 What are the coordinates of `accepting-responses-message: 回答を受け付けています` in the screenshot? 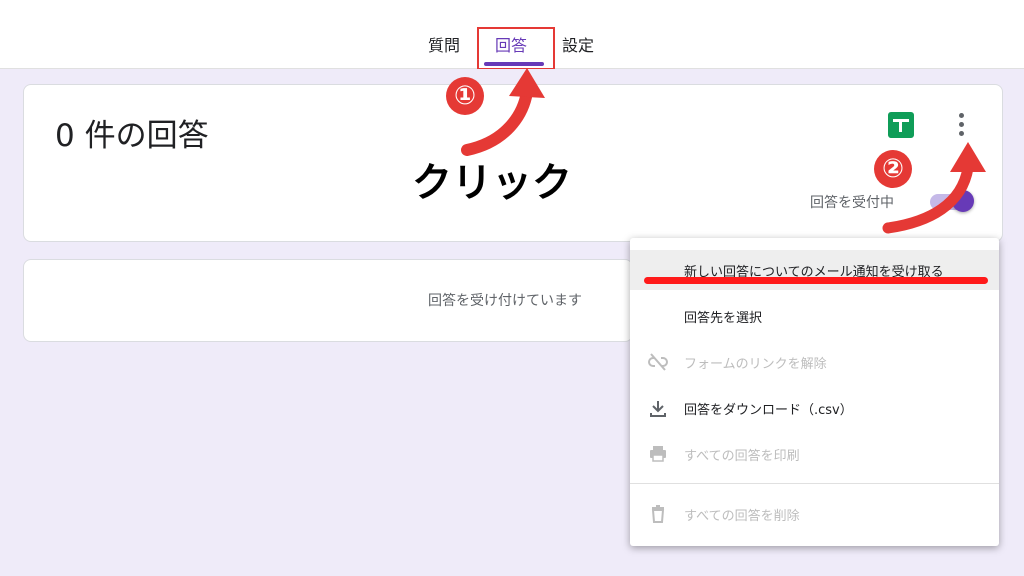 It's located at (505, 301).